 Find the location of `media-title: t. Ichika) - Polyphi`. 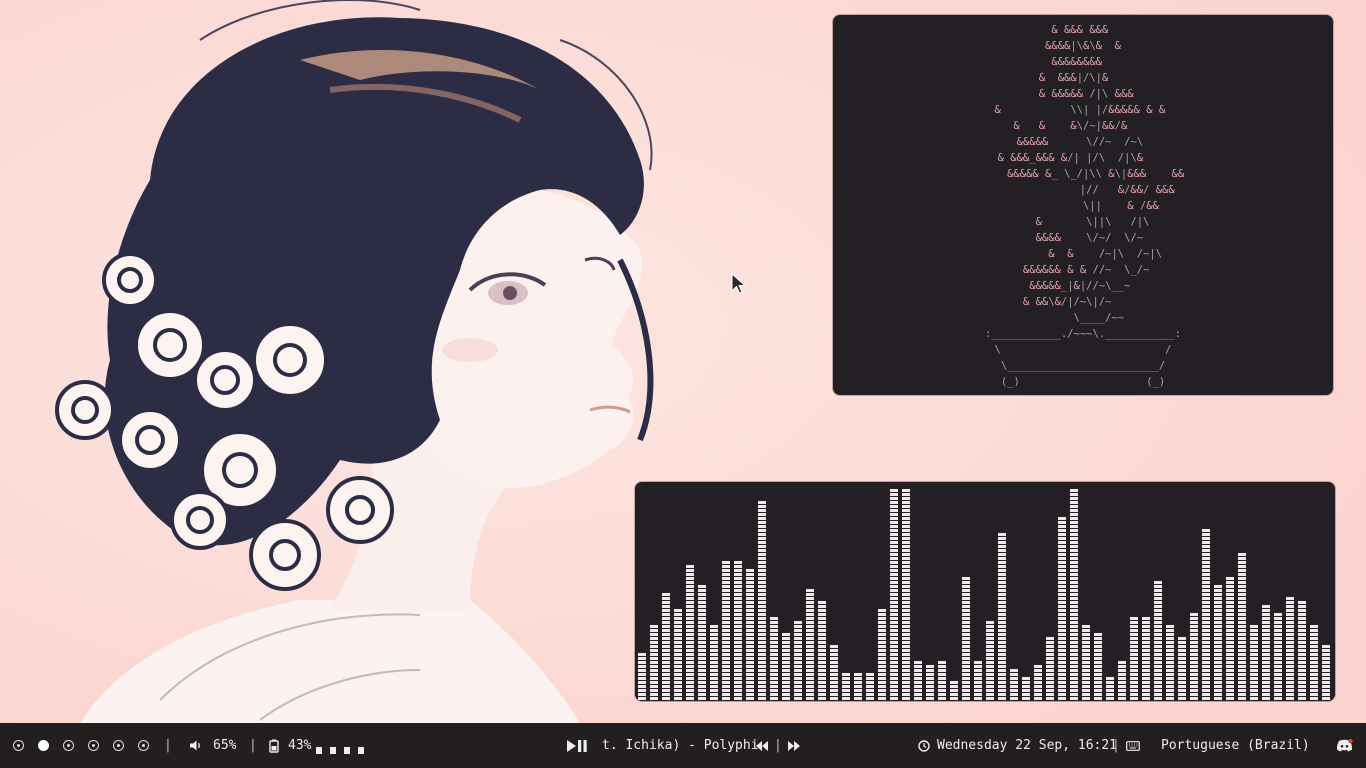

media-title: t. Ichika) - Polyphi is located at coordinates (680, 745).